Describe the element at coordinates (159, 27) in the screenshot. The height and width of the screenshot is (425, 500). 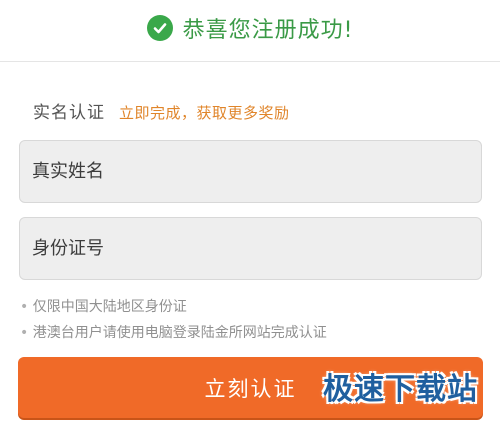
I see `check-circle-icon` at that location.